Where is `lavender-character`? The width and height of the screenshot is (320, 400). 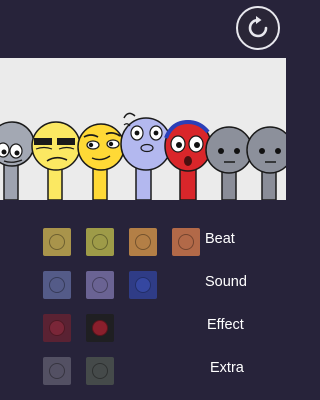
lavender-character is located at coordinates (146, 156).